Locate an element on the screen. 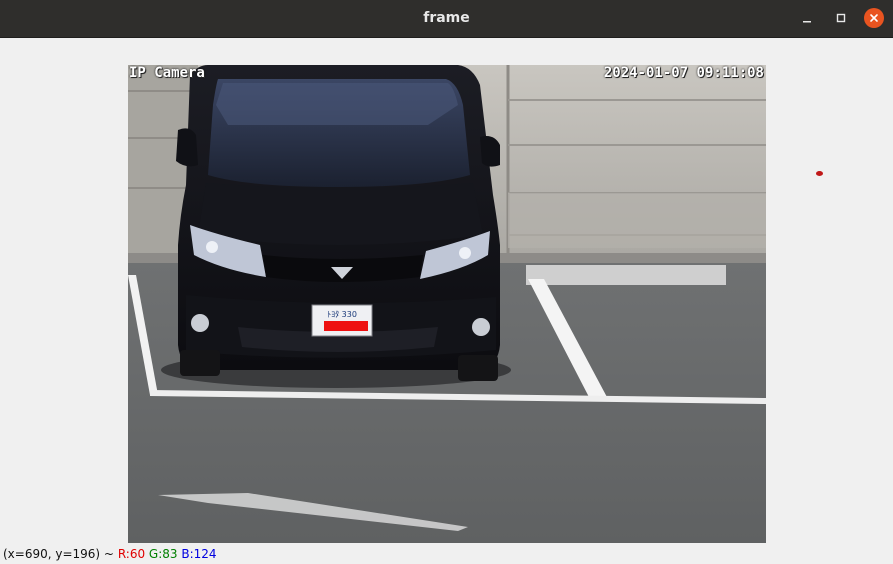 This screenshot has width=893, height=564. red-value: R:60 is located at coordinates (131, 554).